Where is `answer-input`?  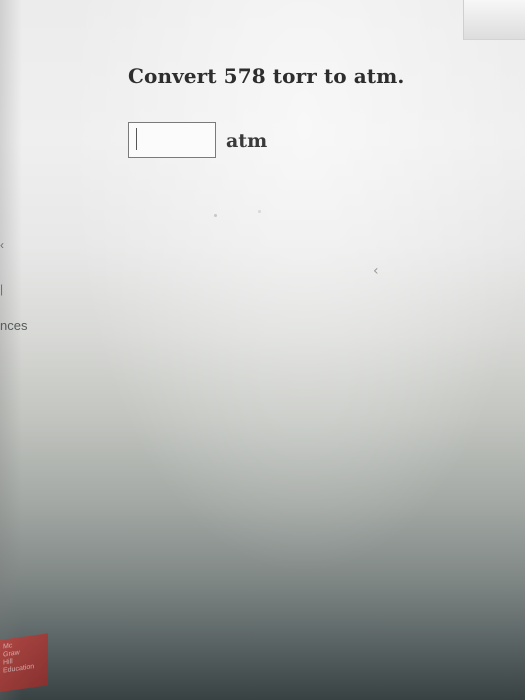
answer-input is located at coordinates (172, 140).